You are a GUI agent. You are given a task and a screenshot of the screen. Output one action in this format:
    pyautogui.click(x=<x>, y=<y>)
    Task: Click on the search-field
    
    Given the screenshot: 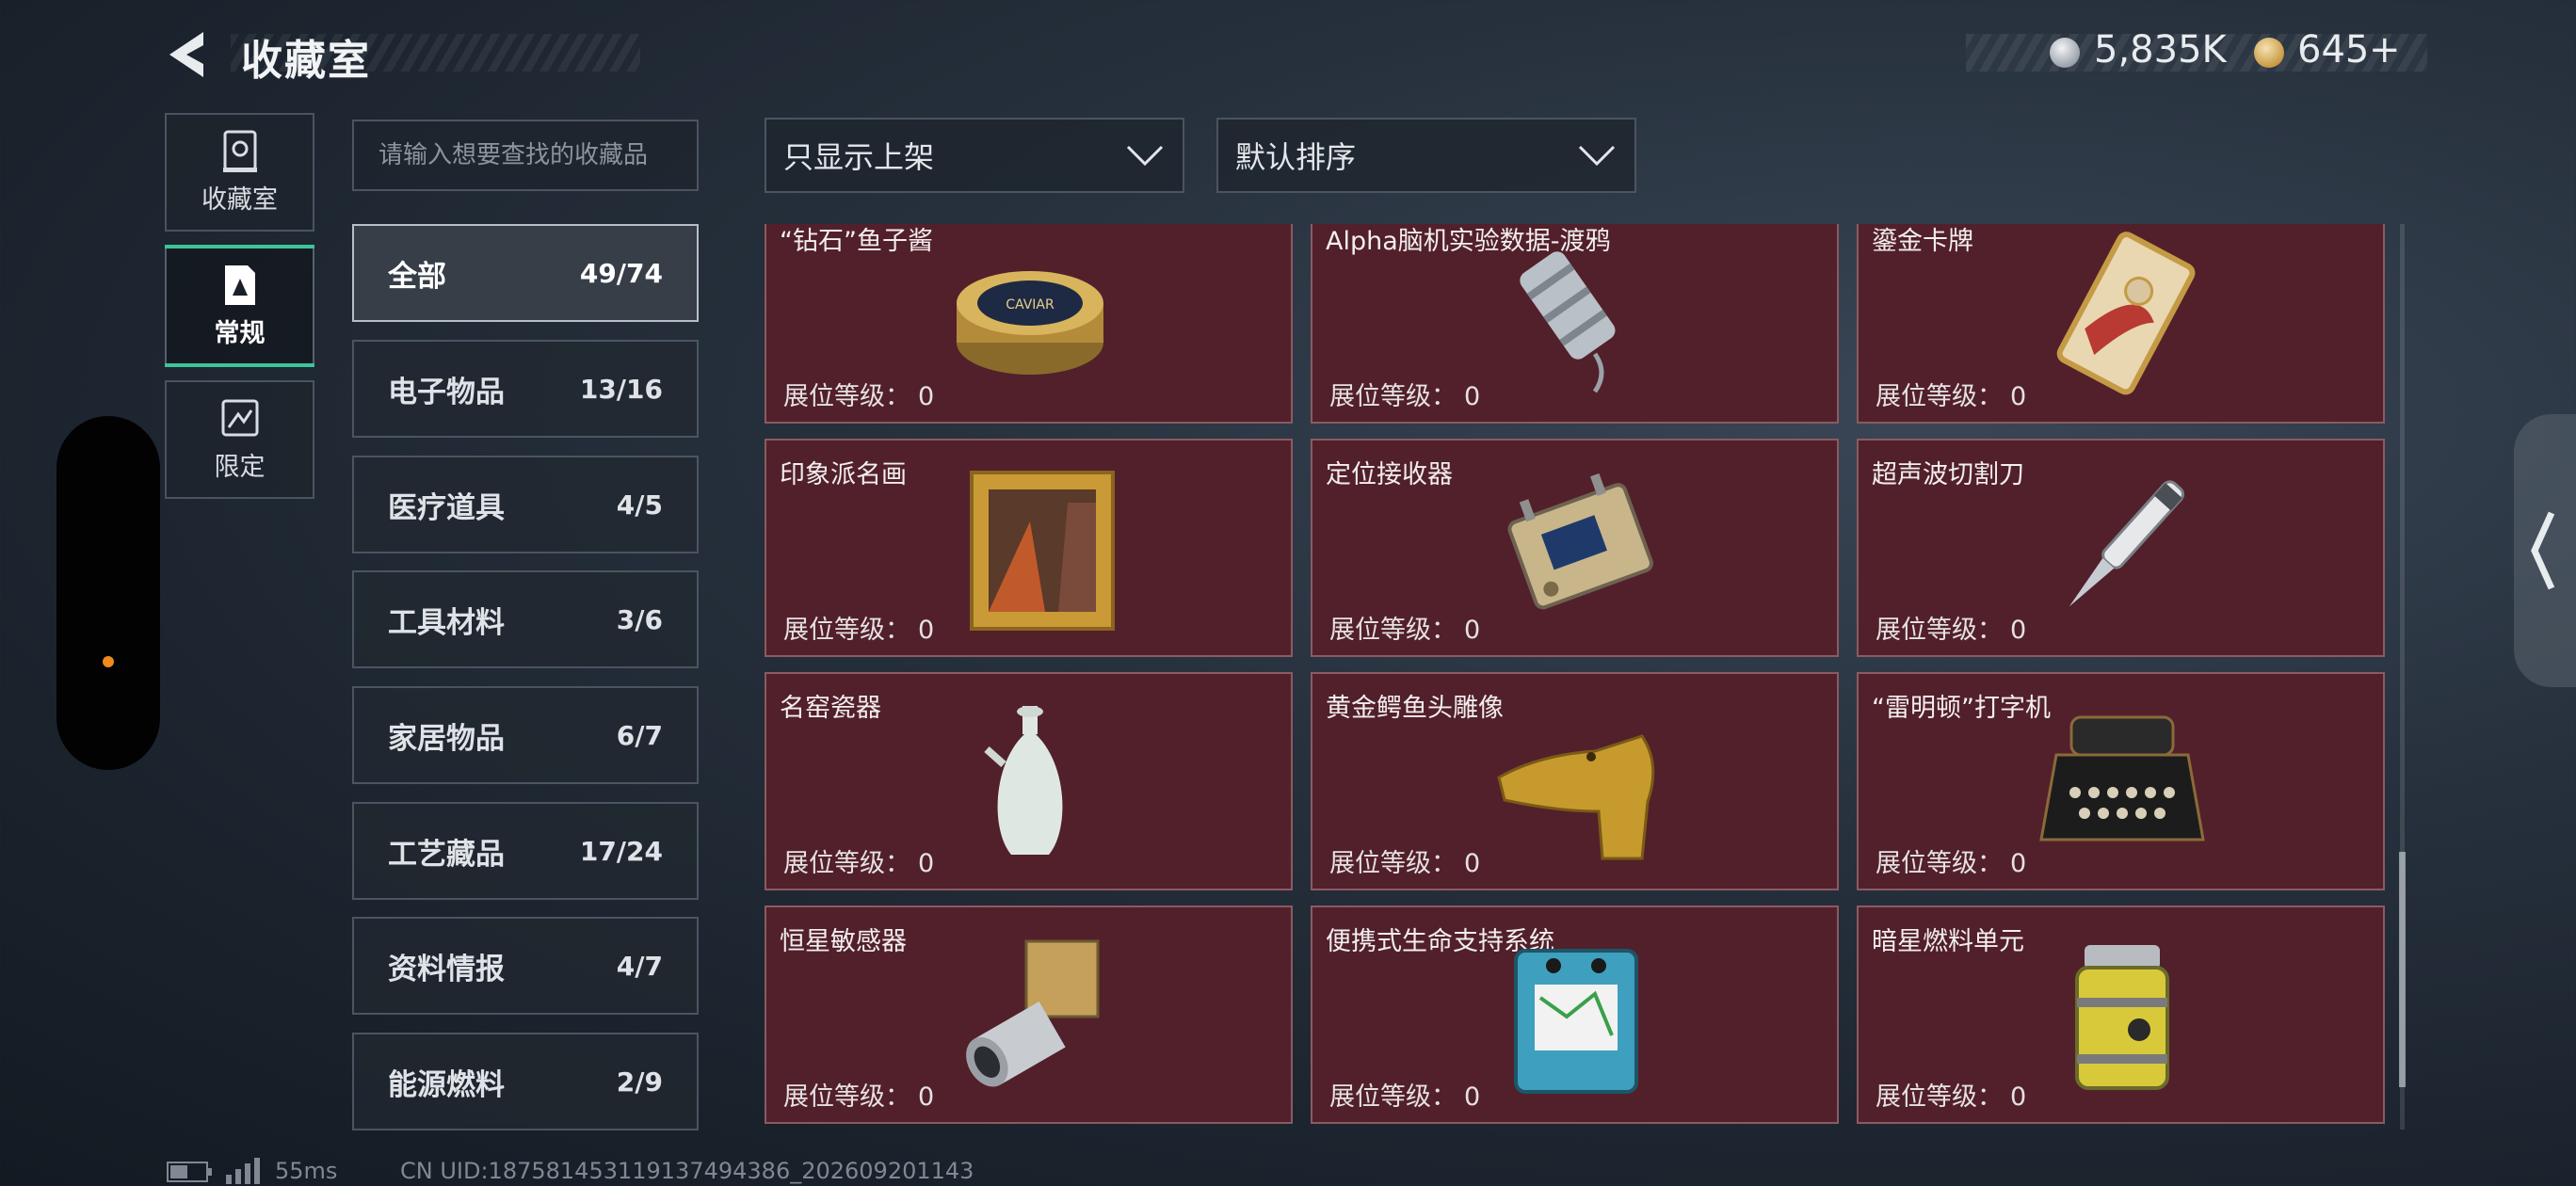 What is the action you would take?
    pyautogui.click(x=525, y=155)
    